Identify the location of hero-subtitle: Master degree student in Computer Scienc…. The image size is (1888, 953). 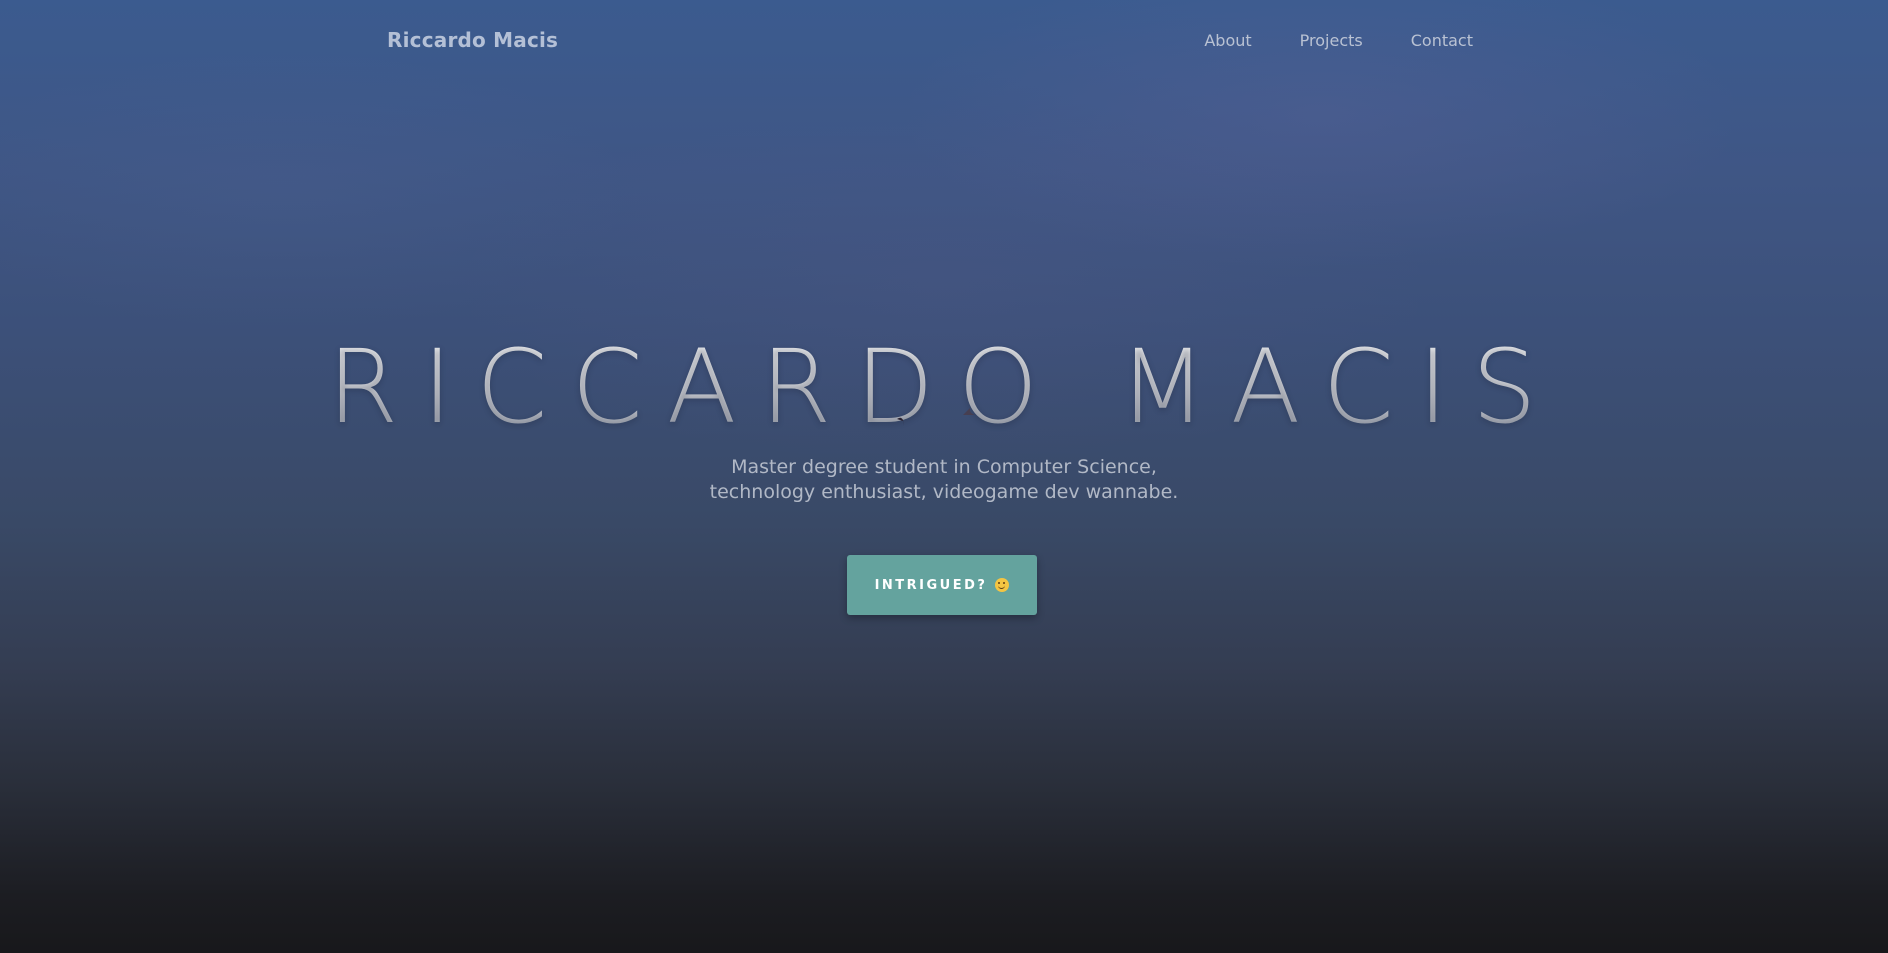
(944, 480).